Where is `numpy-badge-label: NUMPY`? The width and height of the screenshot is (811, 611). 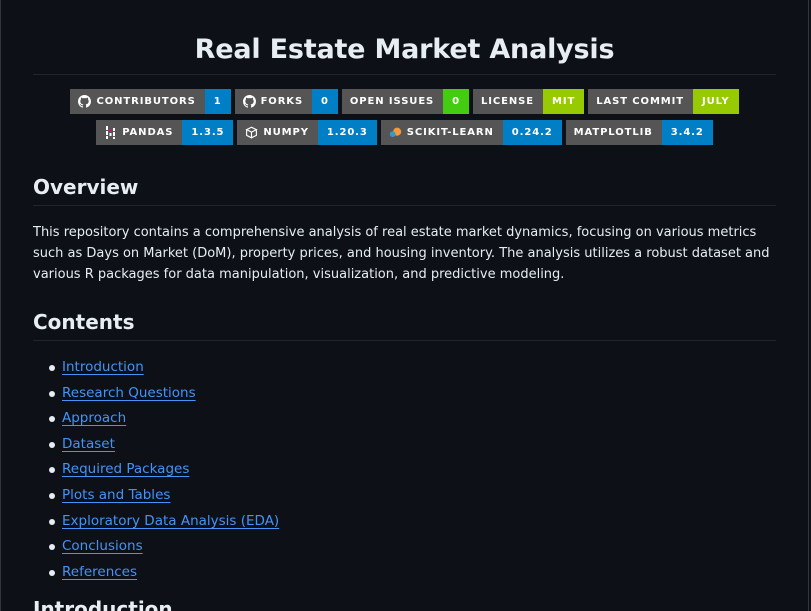
numpy-badge-label: NUMPY is located at coordinates (277, 132).